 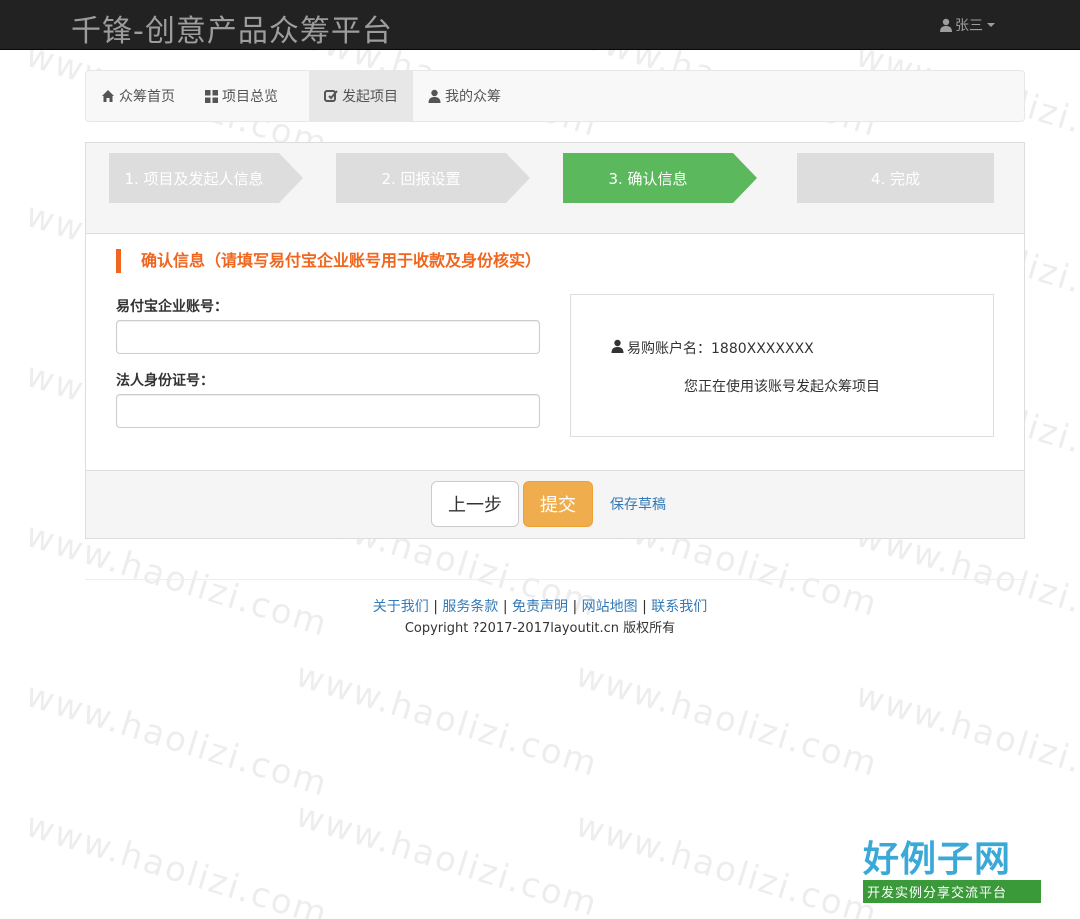 I want to click on footer-link-terms: 服务条款, so click(x=470, y=607).